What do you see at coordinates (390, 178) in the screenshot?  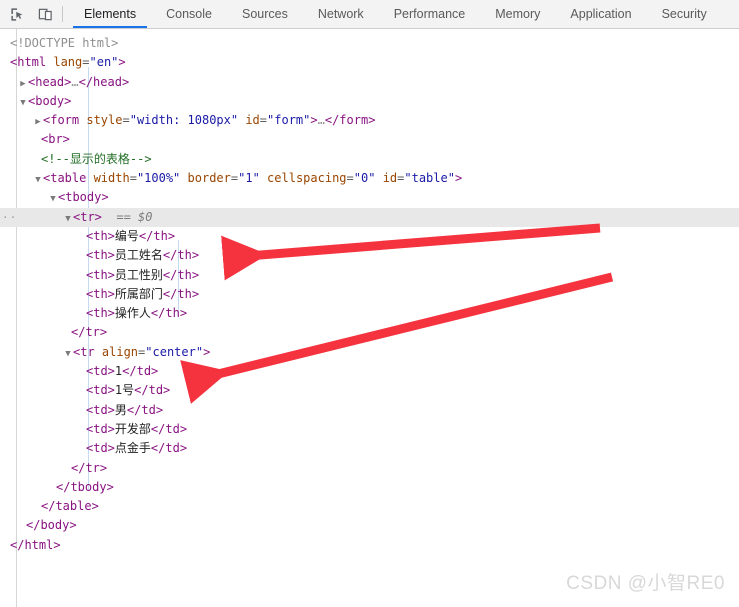 I see `table-attr-id-name: id` at bounding box center [390, 178].